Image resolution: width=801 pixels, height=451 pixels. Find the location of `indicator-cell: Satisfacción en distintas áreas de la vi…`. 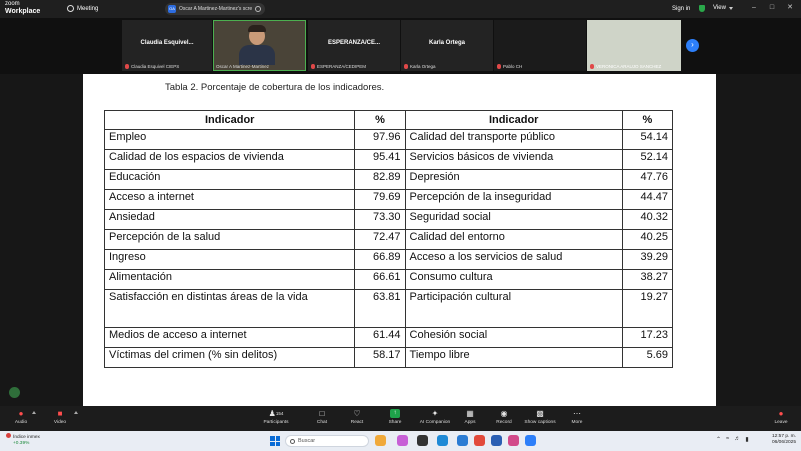

indicator-cell: Satisfacción en distintas áreas de la vi… is located at coordinates (229, 308).